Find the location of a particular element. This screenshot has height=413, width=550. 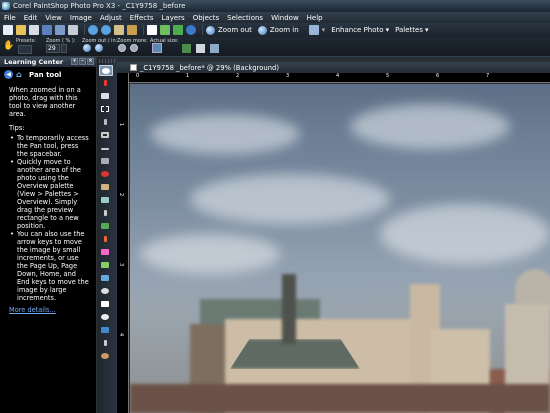

zoom-value-input: 29 is located at coordinates (53, 48).